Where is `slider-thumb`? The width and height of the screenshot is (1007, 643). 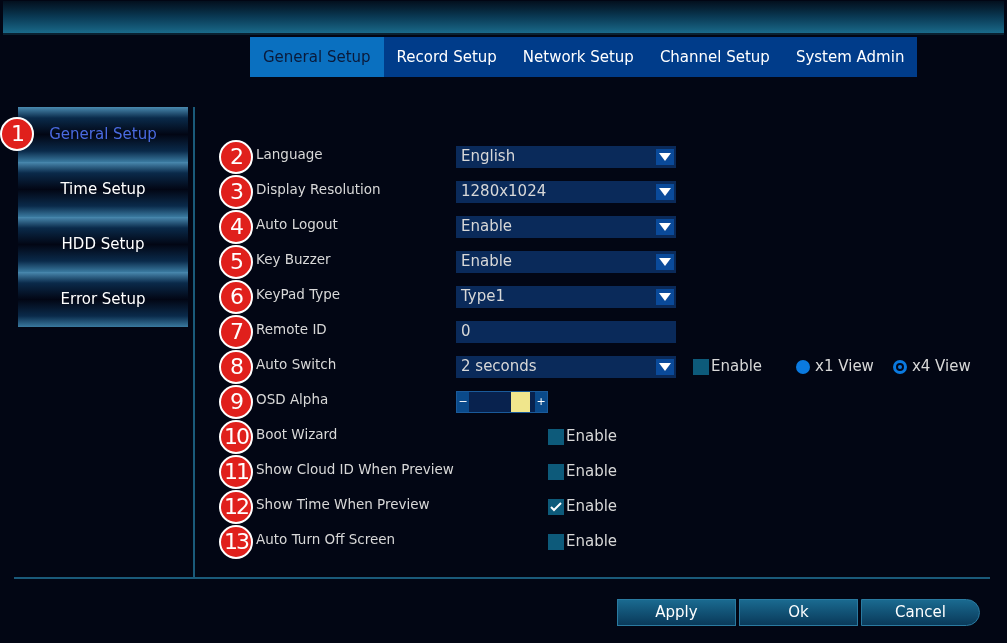 slider-thumb is located at coordinates (521, 401).